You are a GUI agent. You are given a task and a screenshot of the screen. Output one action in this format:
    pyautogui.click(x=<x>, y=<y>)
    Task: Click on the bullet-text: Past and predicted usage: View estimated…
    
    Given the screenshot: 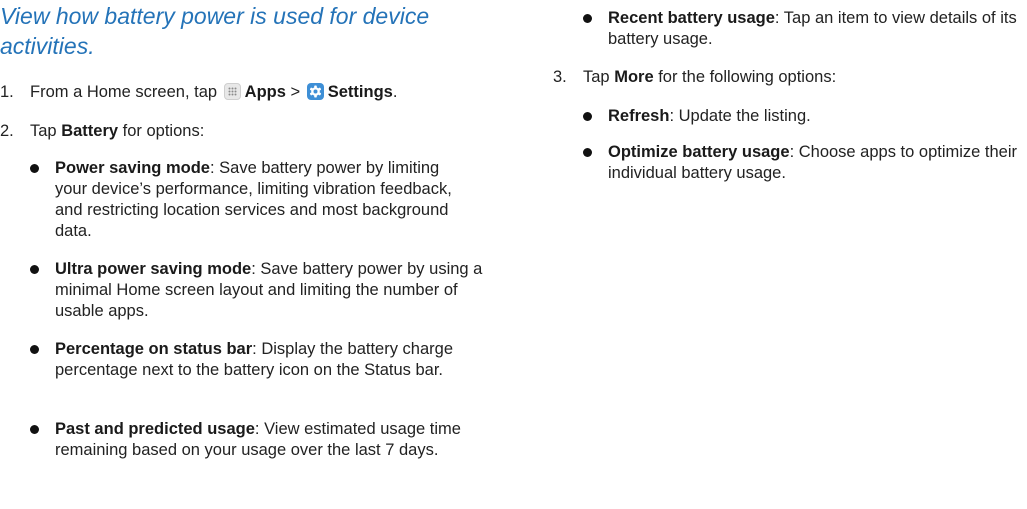 What is the action you would take?
    pyautogui.click(x=267, y=440)
    